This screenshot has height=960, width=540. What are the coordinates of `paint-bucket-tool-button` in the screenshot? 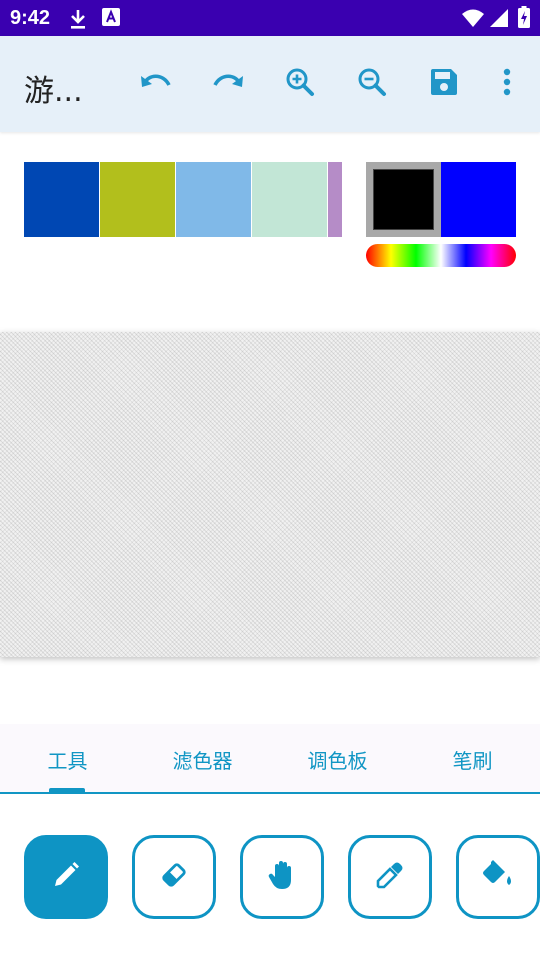 It's located at (498, 877).